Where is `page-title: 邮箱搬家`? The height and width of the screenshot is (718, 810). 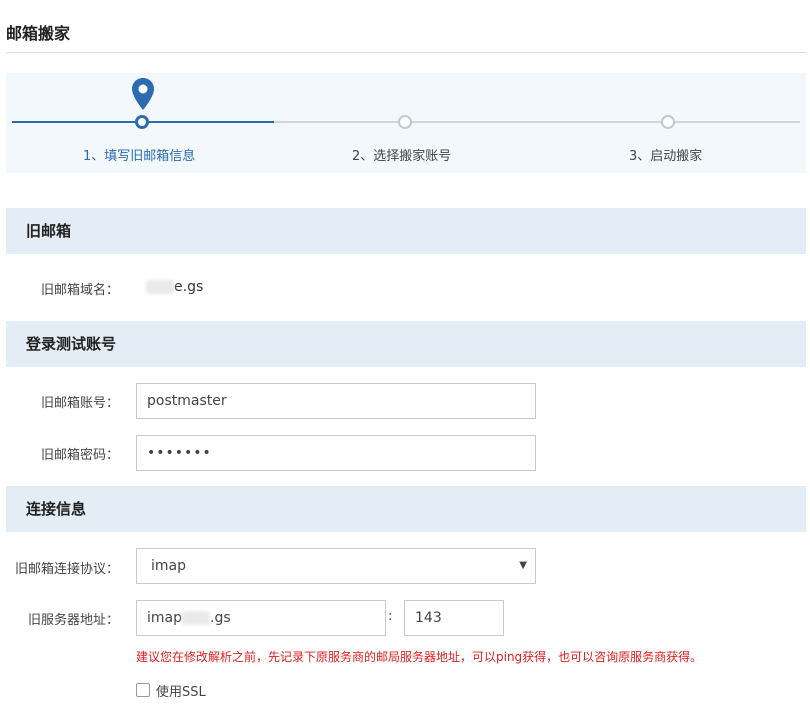
page-title: 邮箱搬家 is located at coordinates (38, 33).